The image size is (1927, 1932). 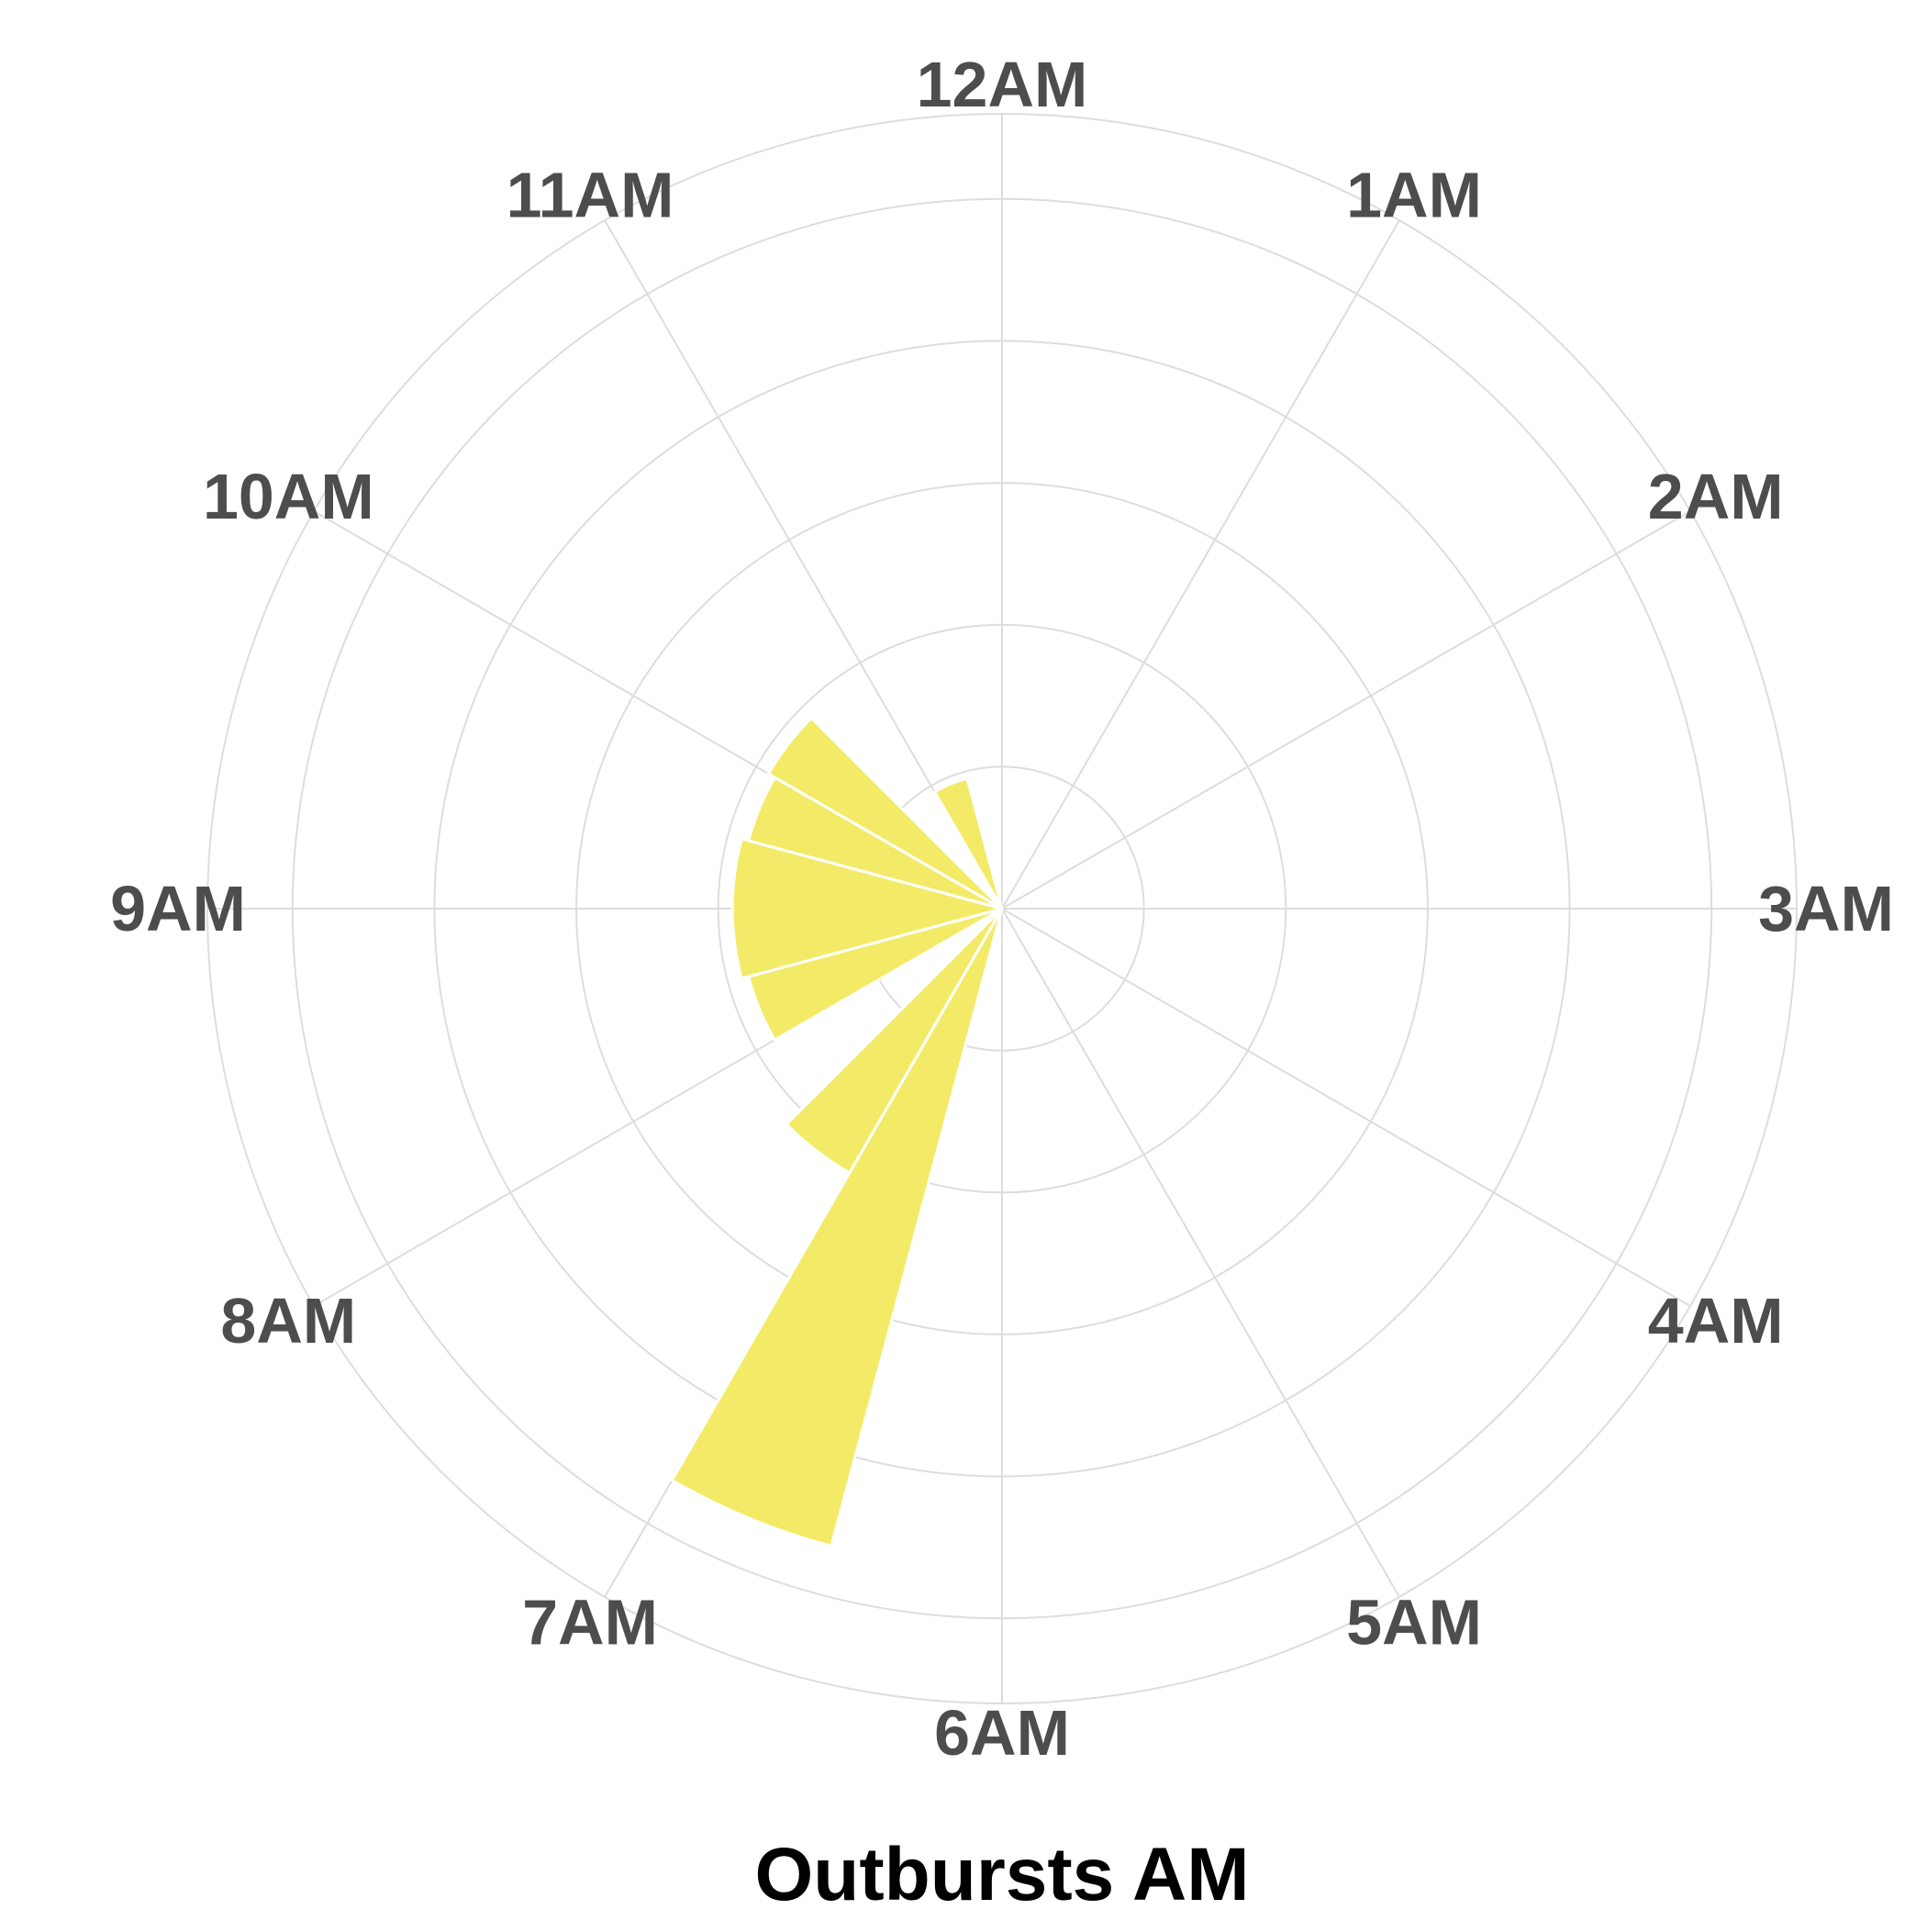 I want to click on tick-label-1am: 1AM, so click(x=1414, y=194).